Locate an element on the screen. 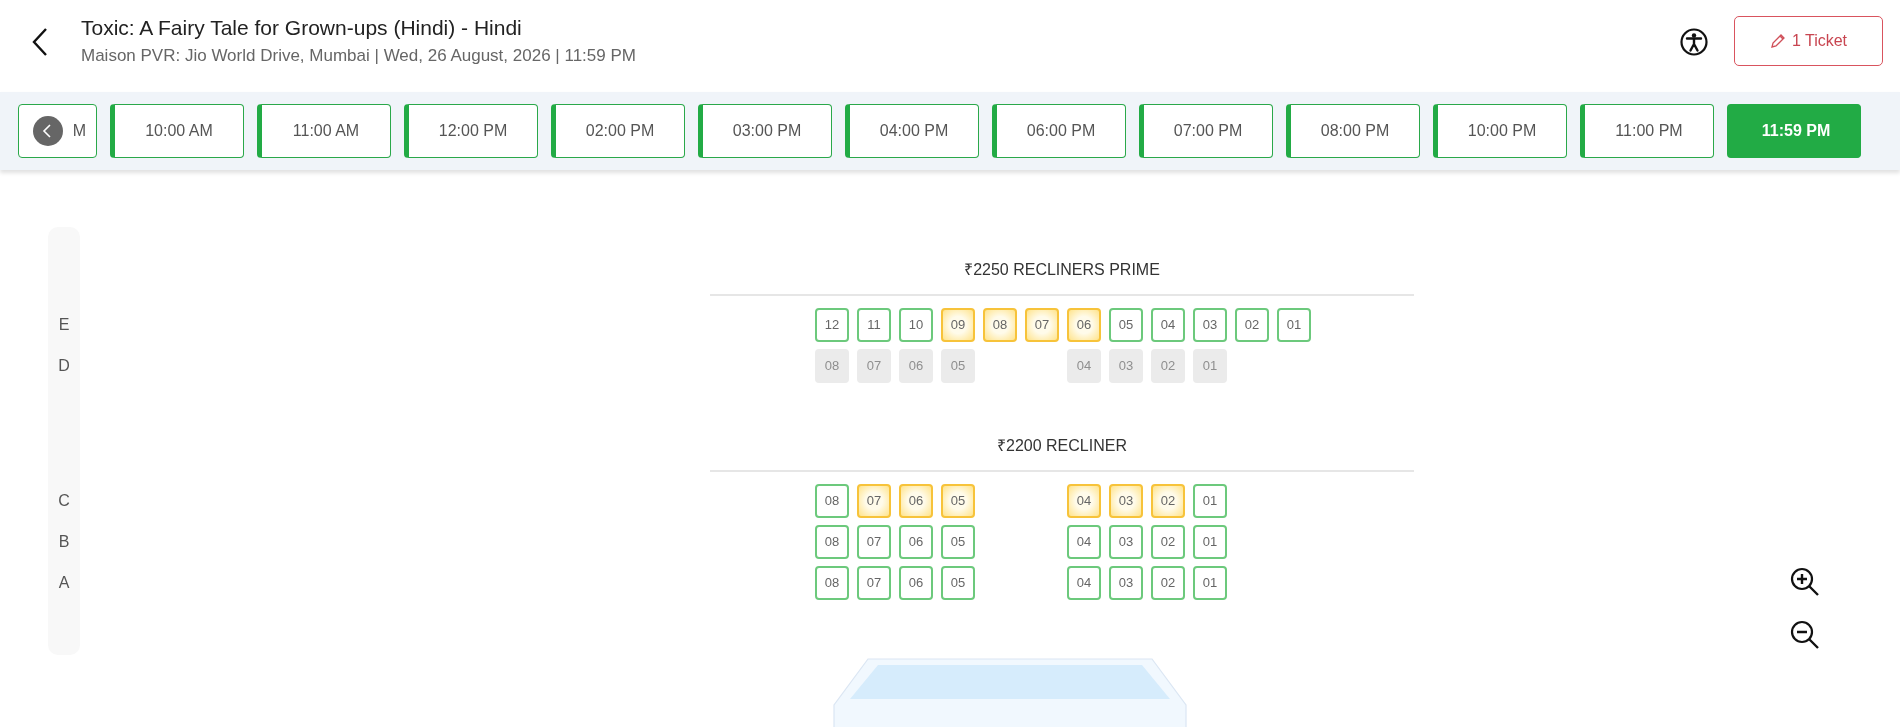 The height and width of the screenshot is (727, 1900). showtime-button: 10:00 AM is located at coordinates (177, 131).